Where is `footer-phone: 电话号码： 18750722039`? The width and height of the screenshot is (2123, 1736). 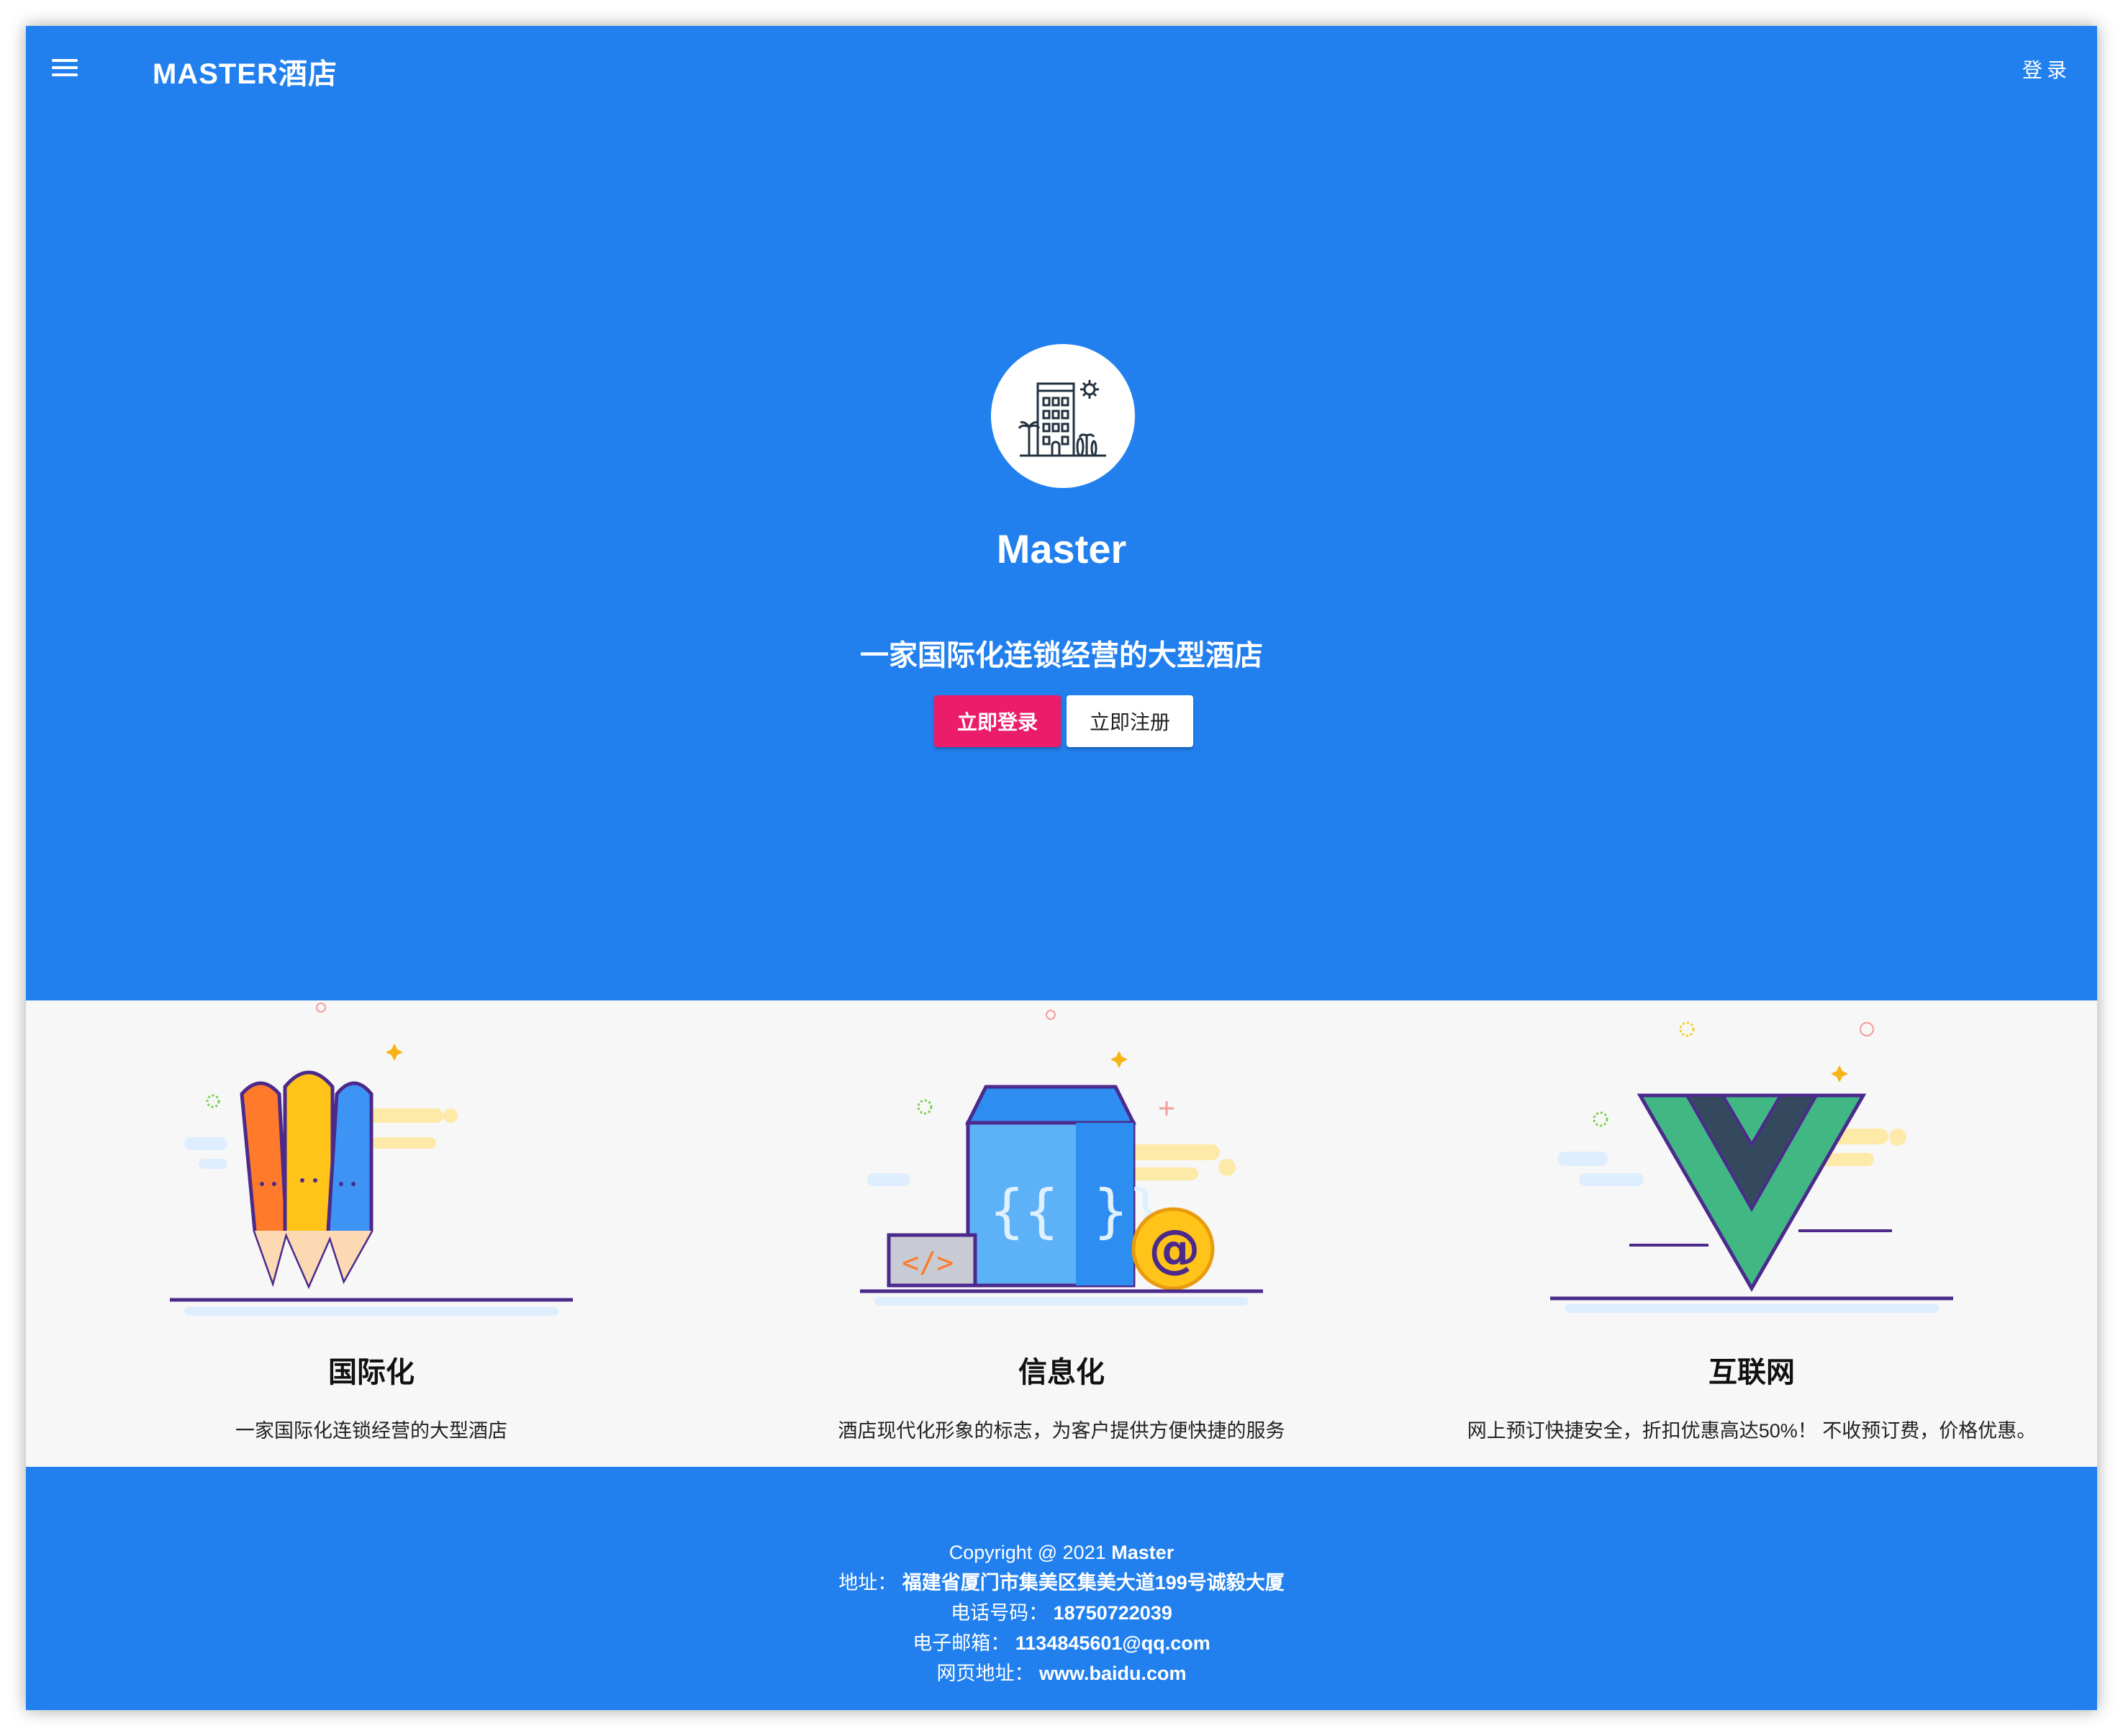 footer-phone: 电话号码： 18750722039 is located at coordinates (1061, 1613).